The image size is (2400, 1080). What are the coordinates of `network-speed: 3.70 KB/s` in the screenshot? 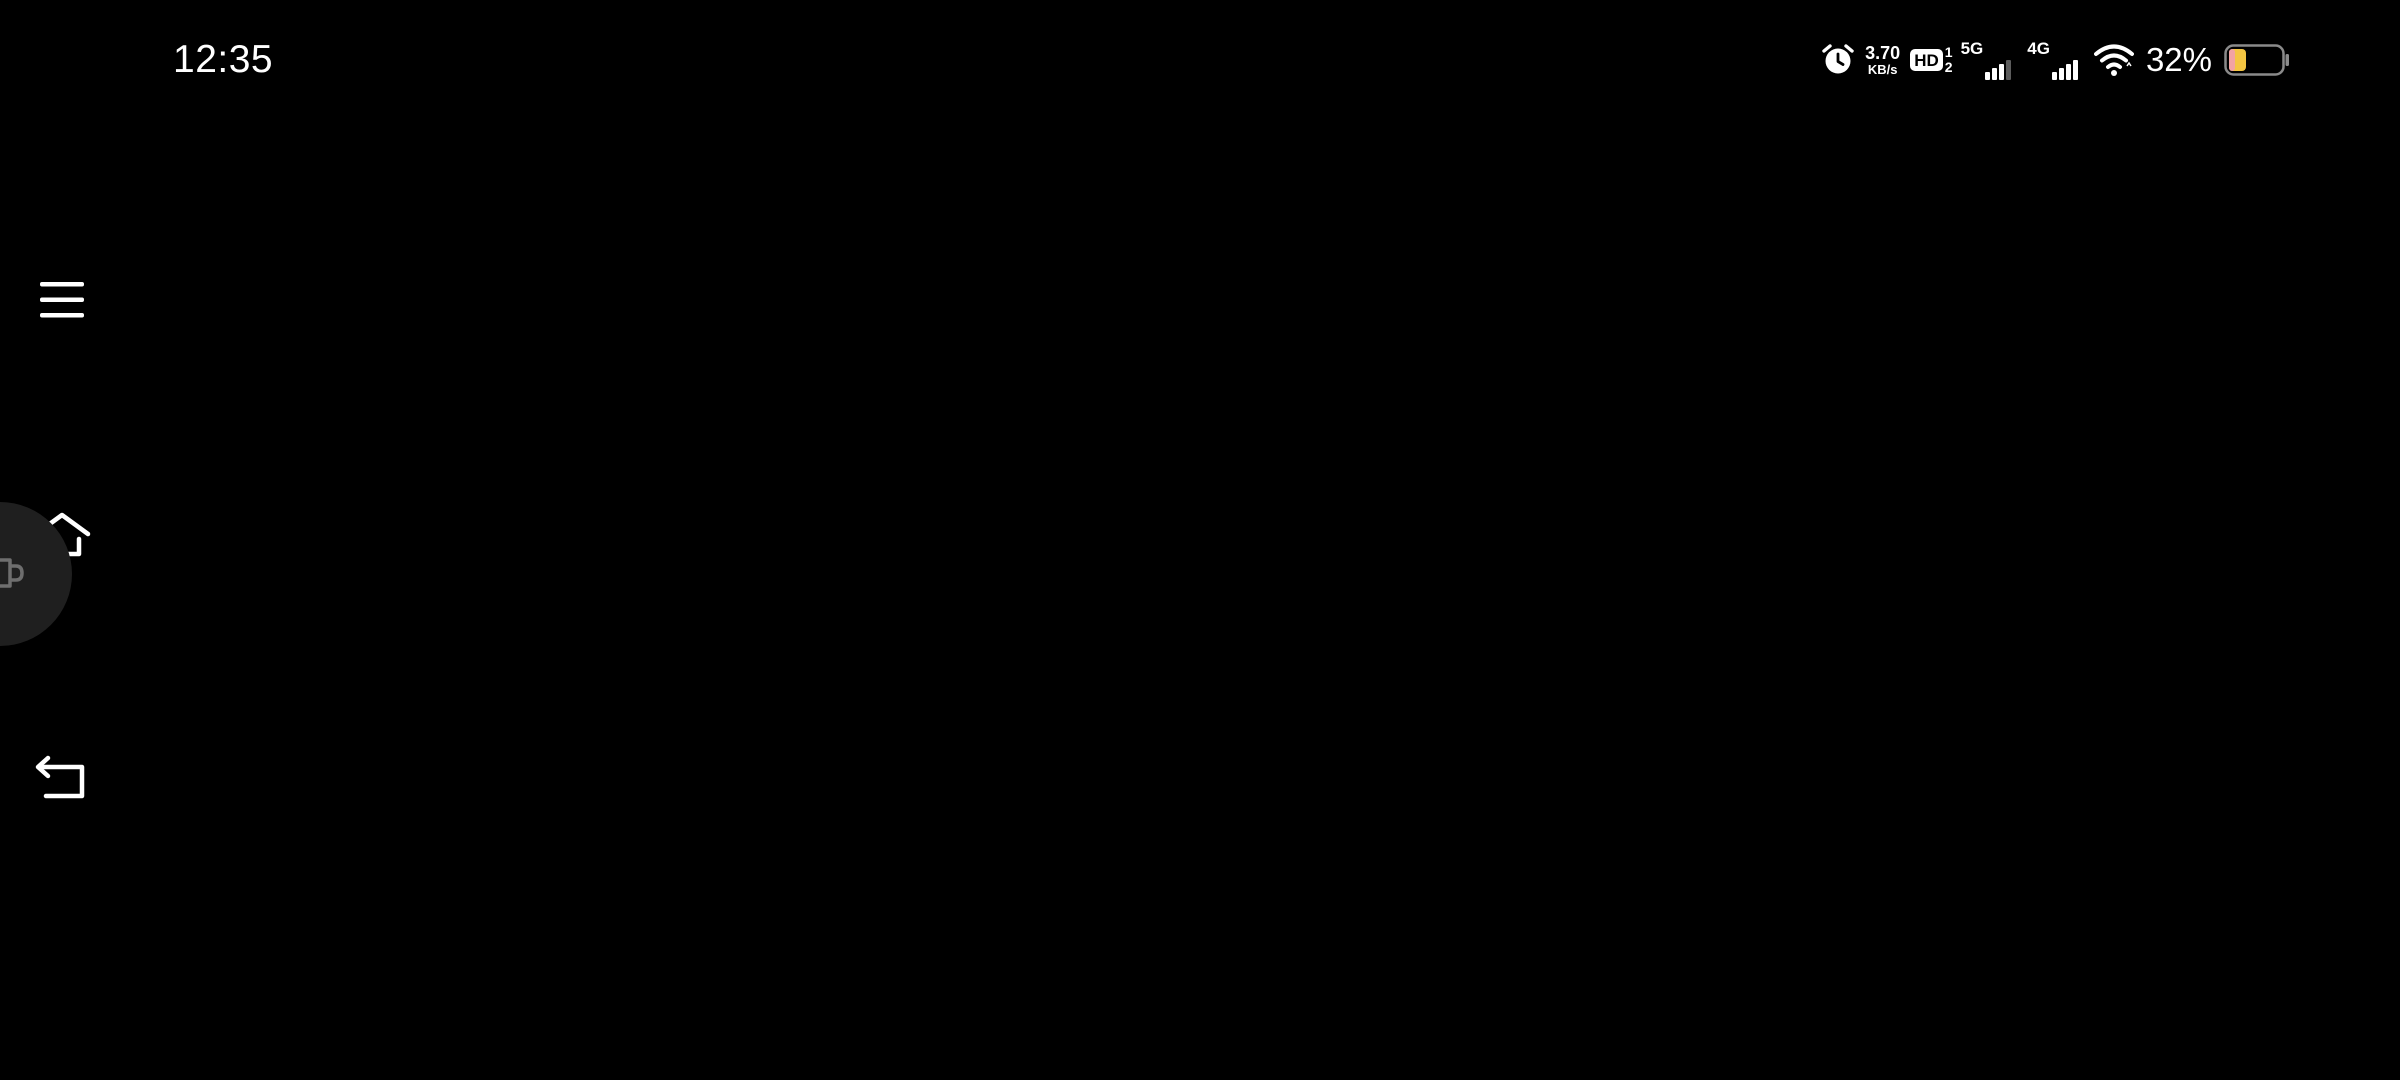 It's located at (1882, 60).